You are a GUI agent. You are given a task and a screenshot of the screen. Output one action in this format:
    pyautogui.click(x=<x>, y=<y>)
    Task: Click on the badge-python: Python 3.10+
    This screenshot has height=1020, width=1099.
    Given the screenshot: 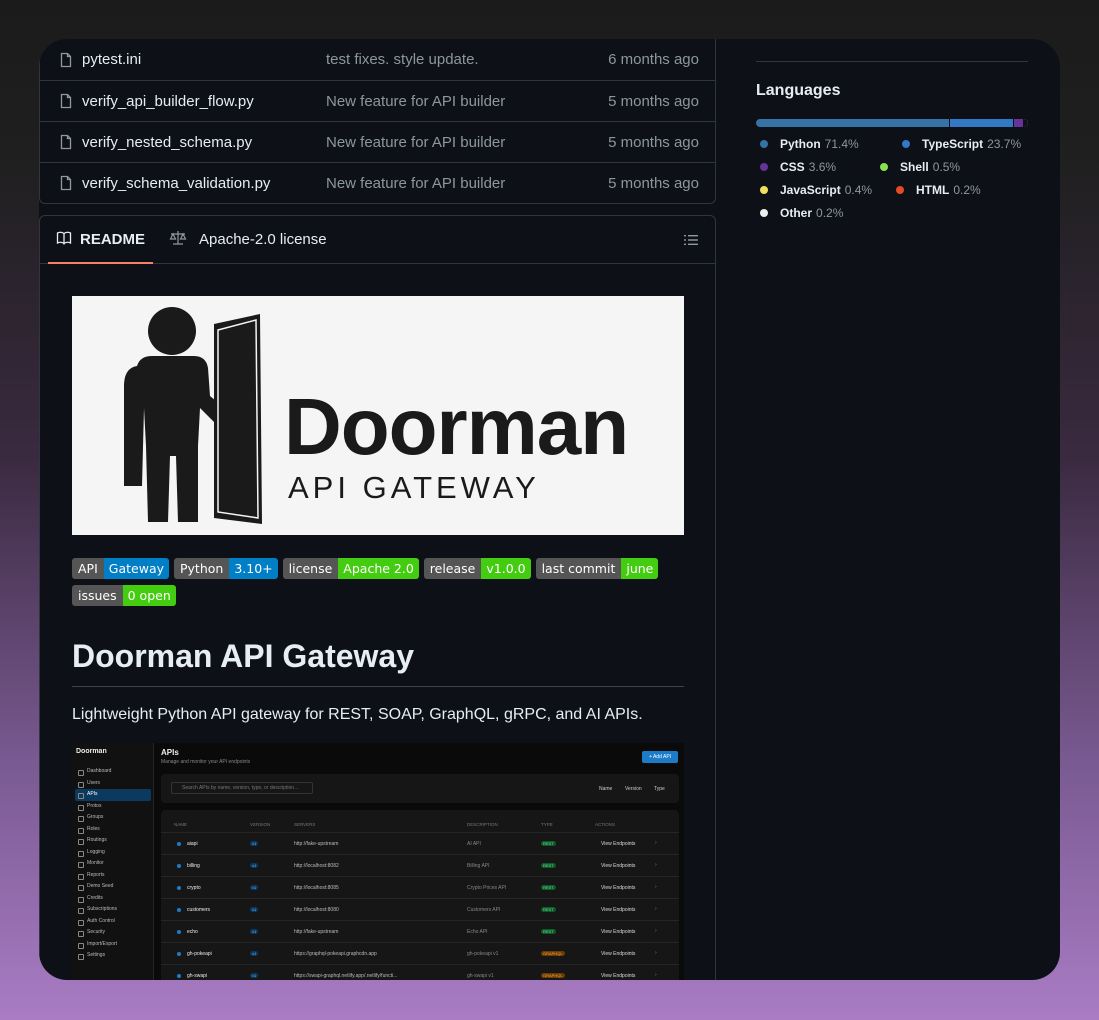 What is the action you would take?
    pyautogui.click(x=226, y=568)
    